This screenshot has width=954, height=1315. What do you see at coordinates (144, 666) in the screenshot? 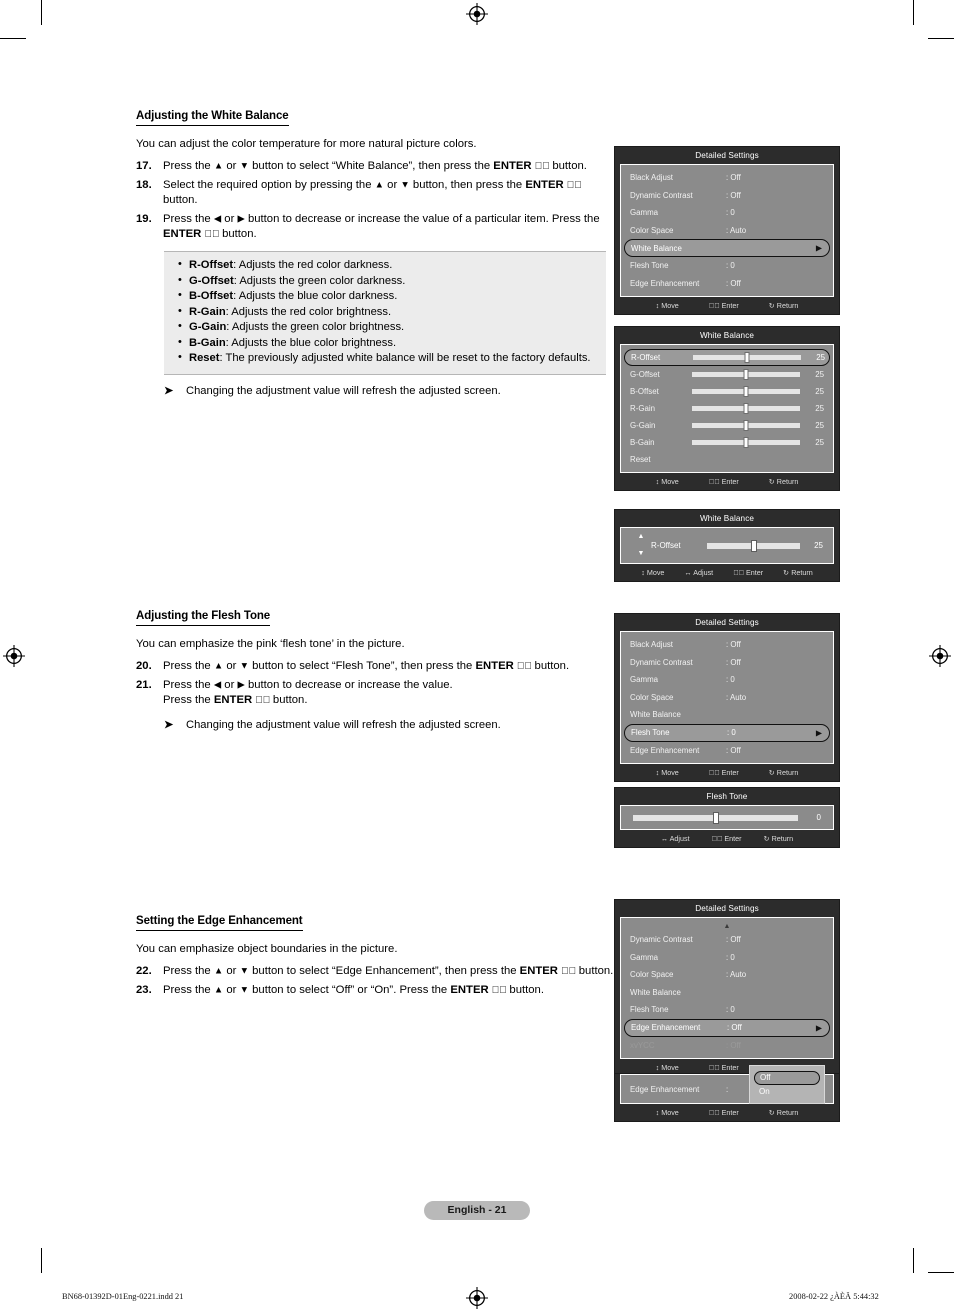
I see `step-number: 20.` at bounding box center [144, 666].